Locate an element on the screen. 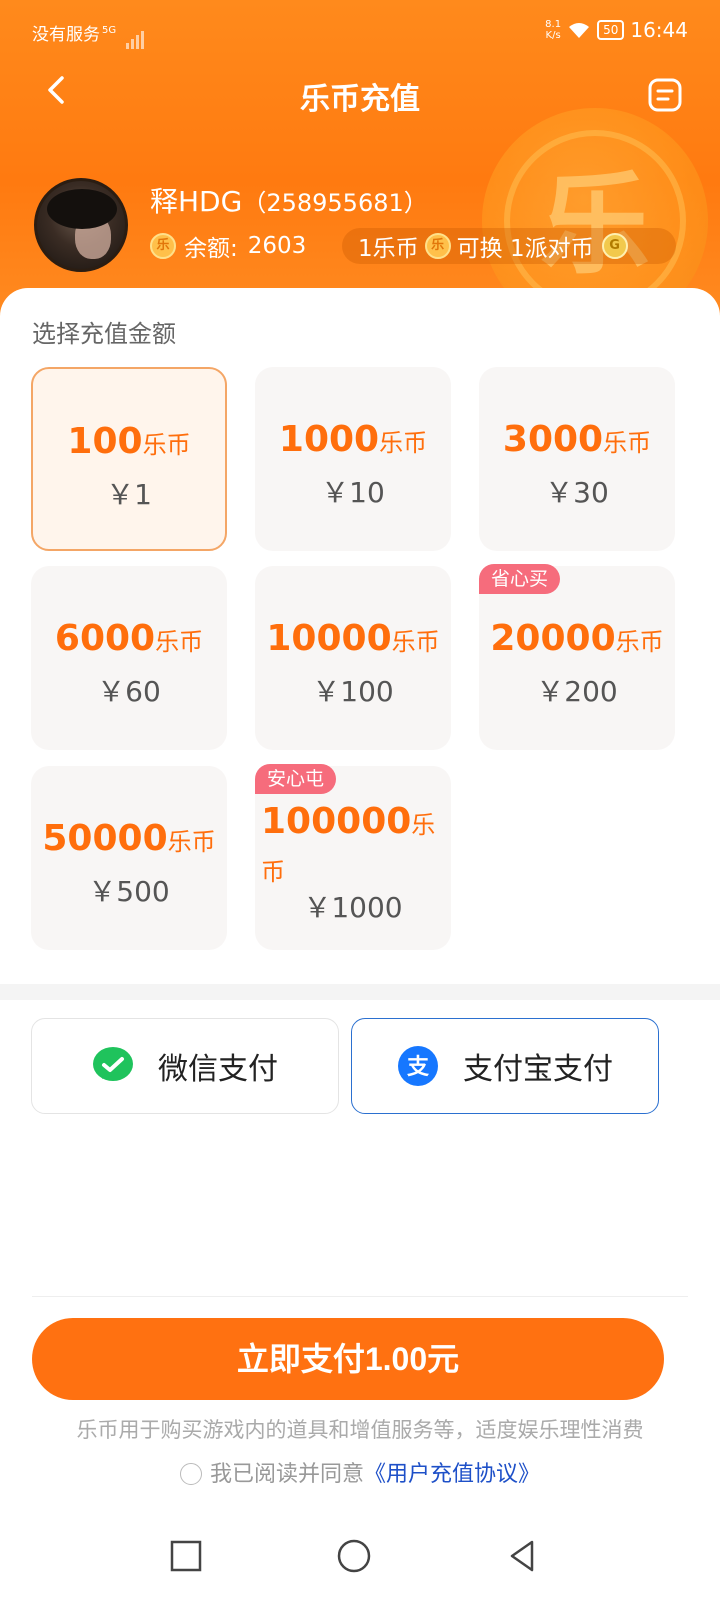  option-price: ￥1000 is located at coordinates (353, 907).